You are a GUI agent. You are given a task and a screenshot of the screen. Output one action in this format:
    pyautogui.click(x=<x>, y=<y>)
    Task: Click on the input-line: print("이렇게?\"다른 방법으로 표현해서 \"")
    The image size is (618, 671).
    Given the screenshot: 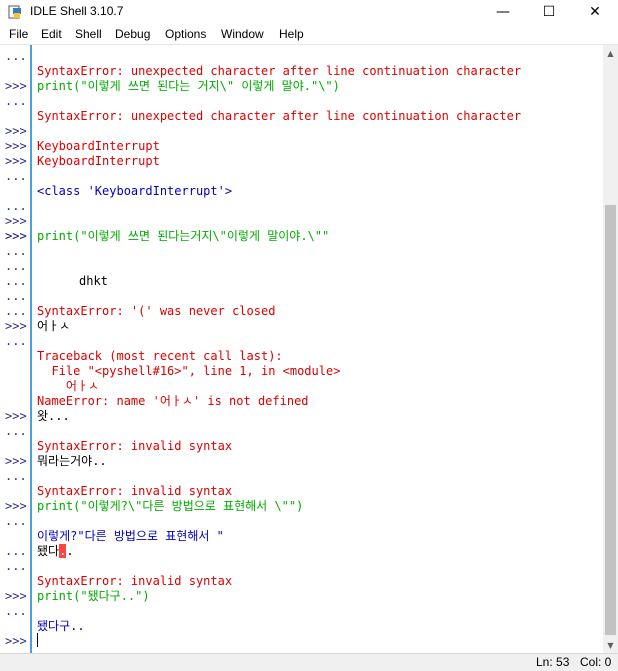 What is the action you would take?
    pyautogui.click(x=170, y=506)
    